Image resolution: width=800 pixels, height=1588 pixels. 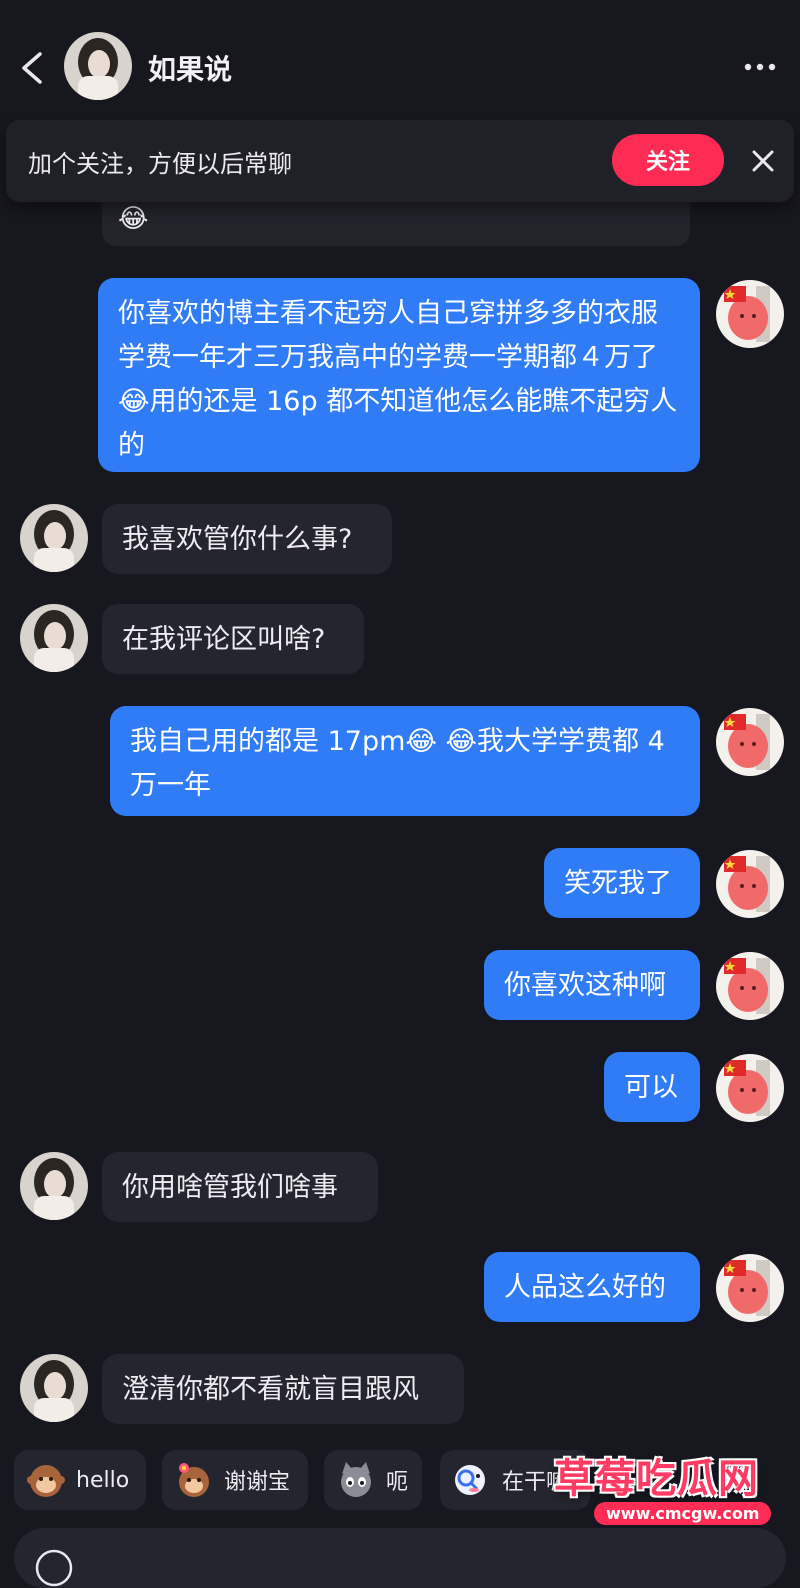 What do you see at coordinates (763, 161) in the screenshot?
I see `close-icon` at bounding box center [763, 161].